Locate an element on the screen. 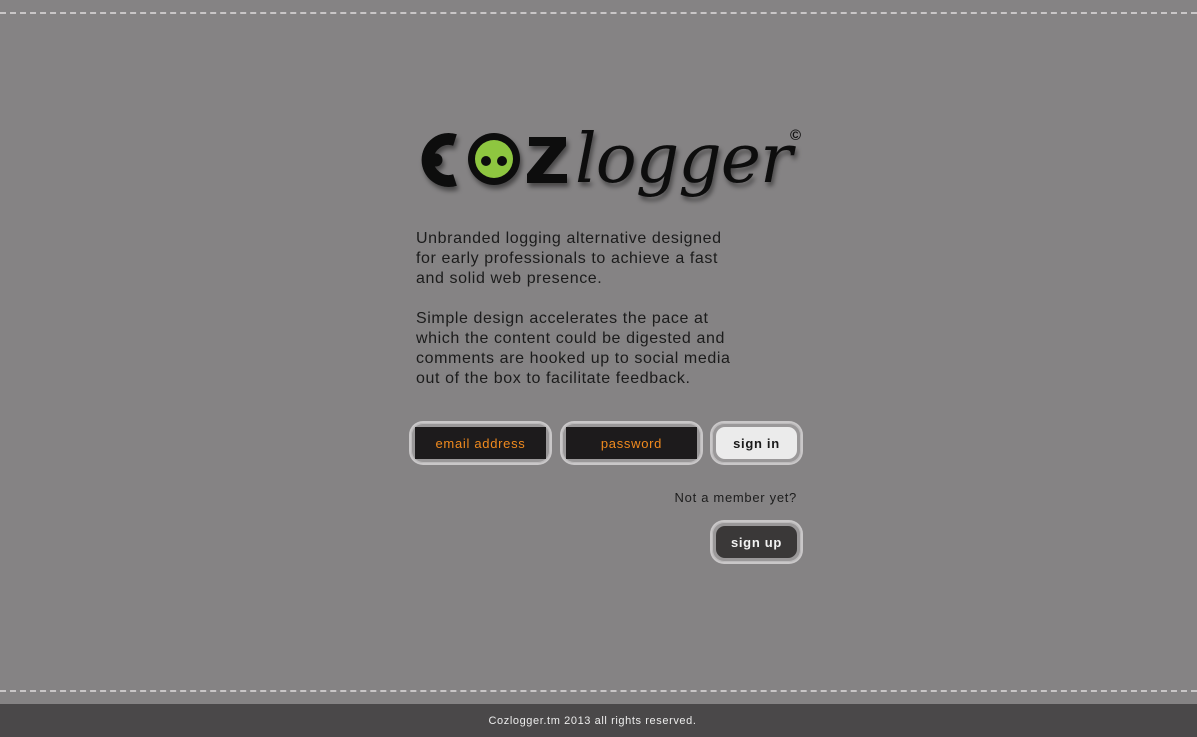  email-field-frame is located at coordinates (480, 443).